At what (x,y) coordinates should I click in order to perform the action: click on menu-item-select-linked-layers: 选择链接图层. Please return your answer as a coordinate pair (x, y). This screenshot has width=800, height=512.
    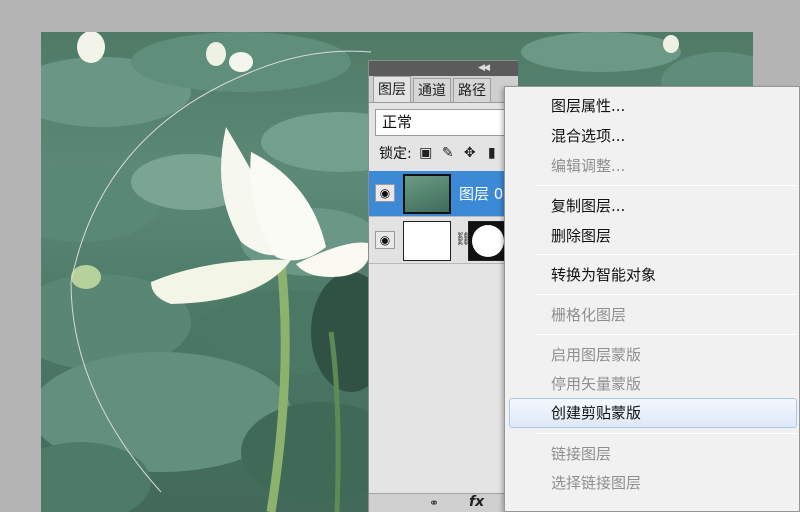
    Looking at the image, I should click on (596, 483).